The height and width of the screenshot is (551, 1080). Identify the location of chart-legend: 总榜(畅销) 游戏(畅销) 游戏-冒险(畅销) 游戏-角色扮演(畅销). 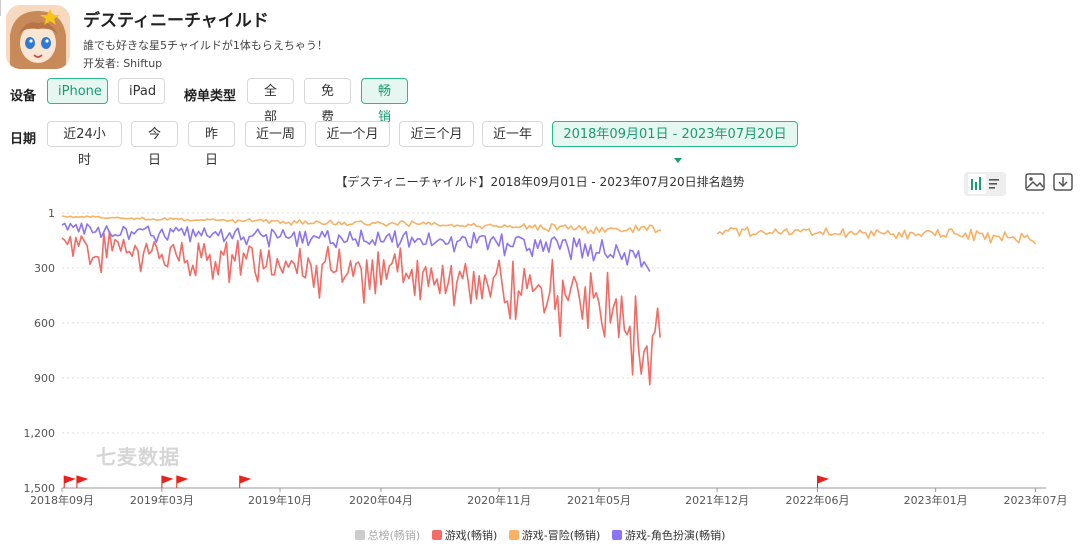
(540, 535).